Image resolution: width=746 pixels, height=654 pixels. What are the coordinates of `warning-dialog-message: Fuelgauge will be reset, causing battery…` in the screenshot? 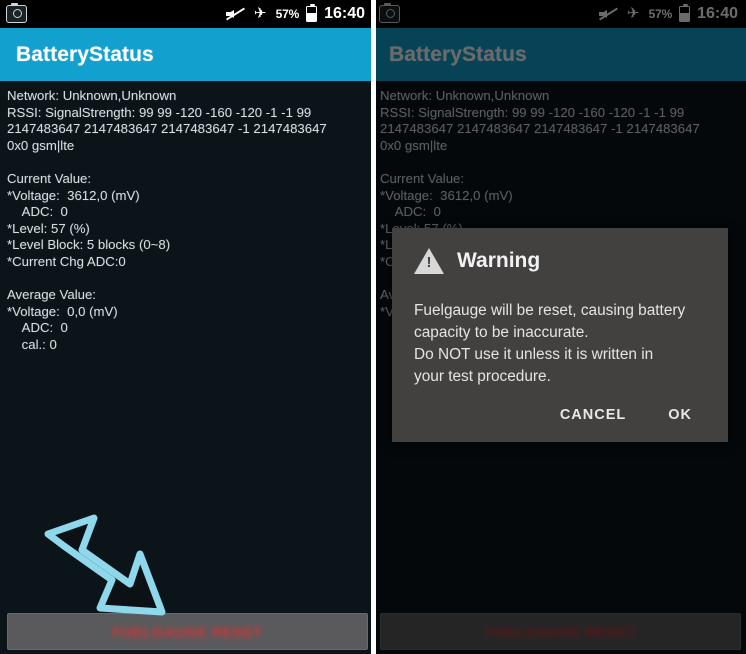 It's located at (560, 344).